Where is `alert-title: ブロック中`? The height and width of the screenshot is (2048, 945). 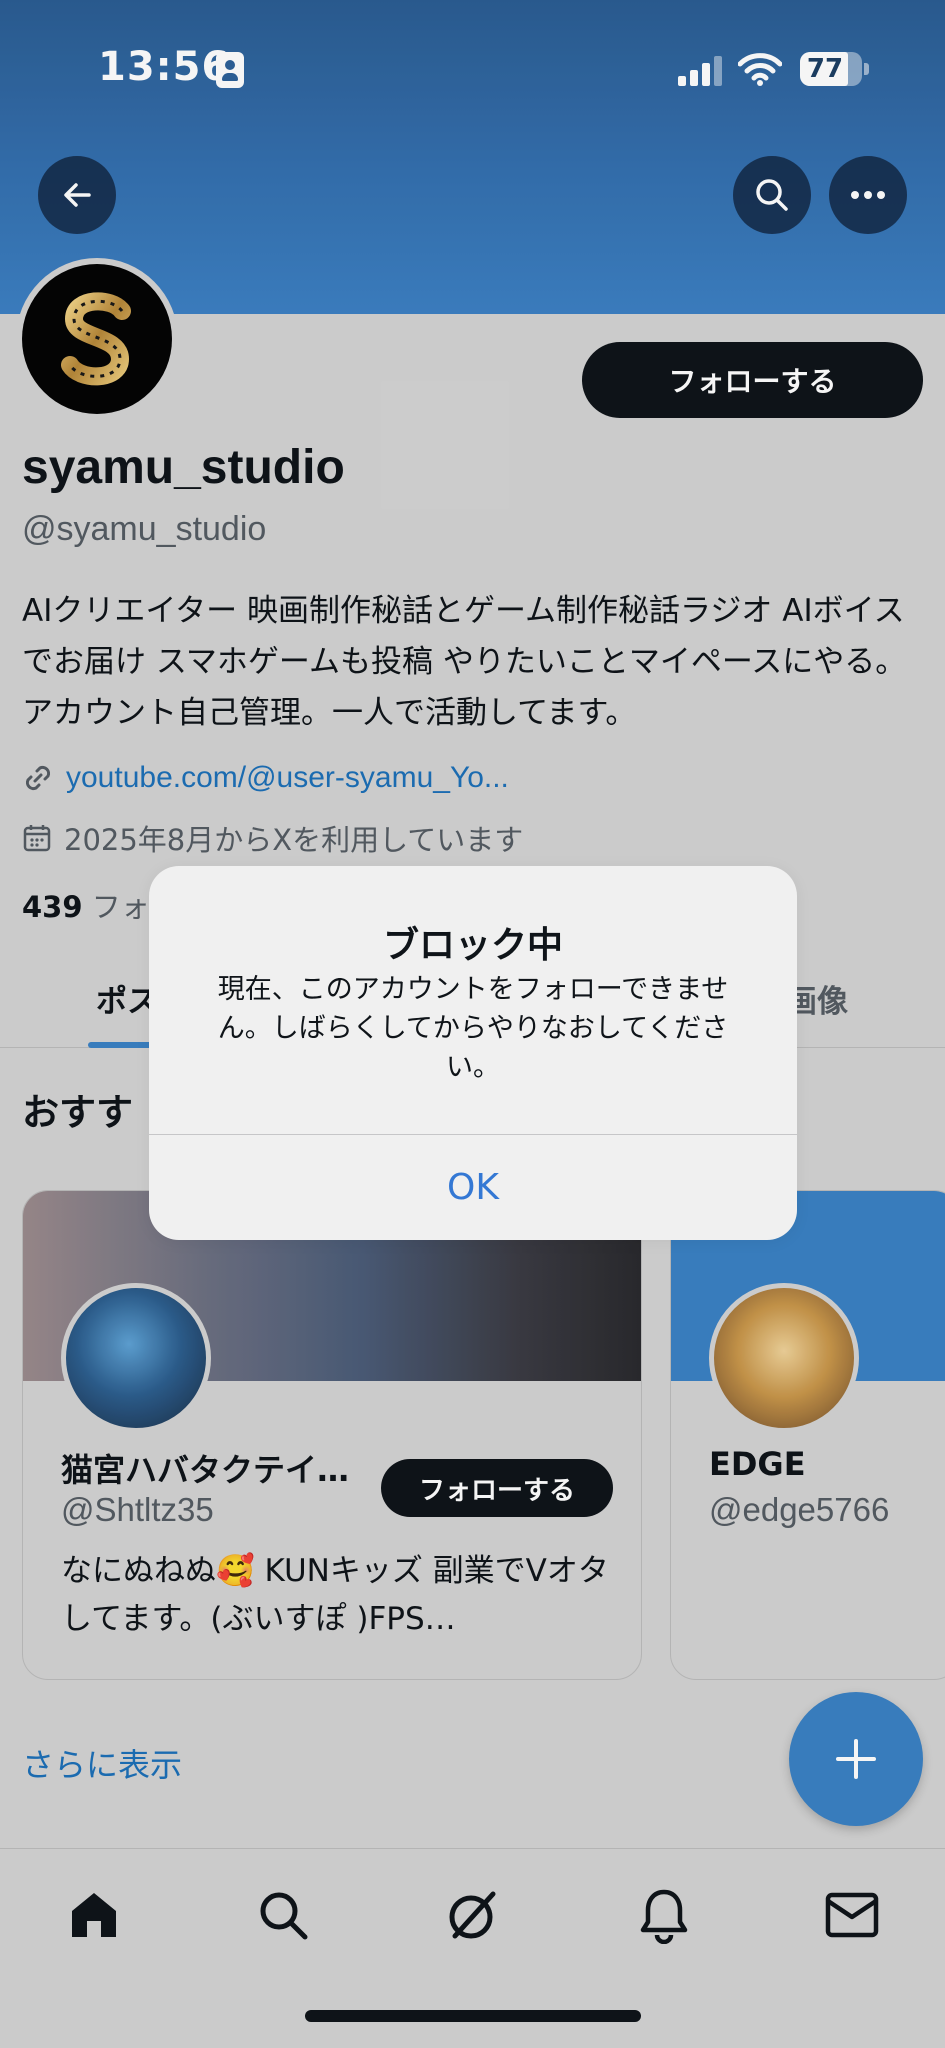 alert-title: ブロック中 is located at coordinates (472, 945).